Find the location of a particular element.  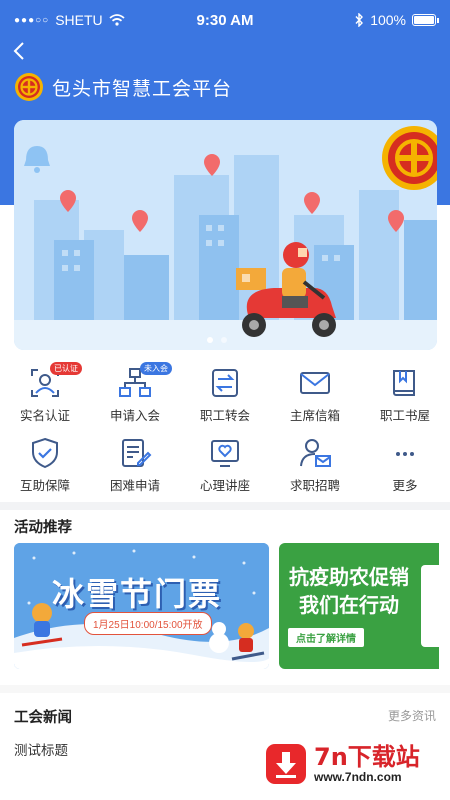

status-badge: 未入会 is located at coordinates (156, 368).